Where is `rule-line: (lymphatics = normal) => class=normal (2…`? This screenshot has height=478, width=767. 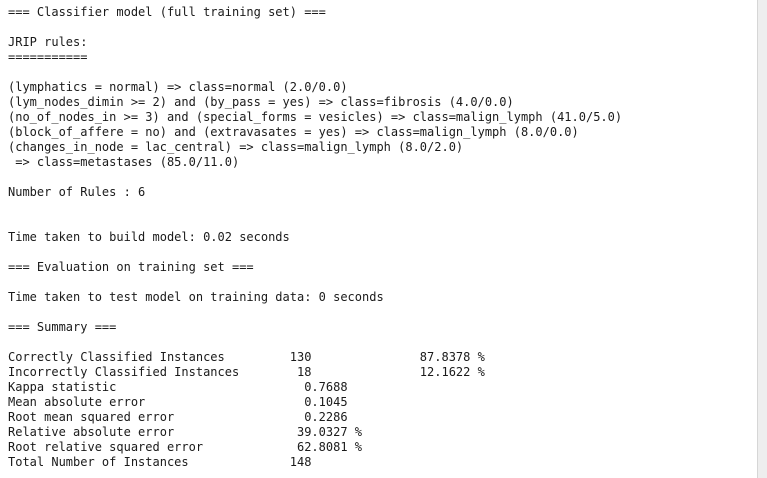
rule-line: (lymphatics = normal) => class=normal (2… is located at coordinates (178, 87).